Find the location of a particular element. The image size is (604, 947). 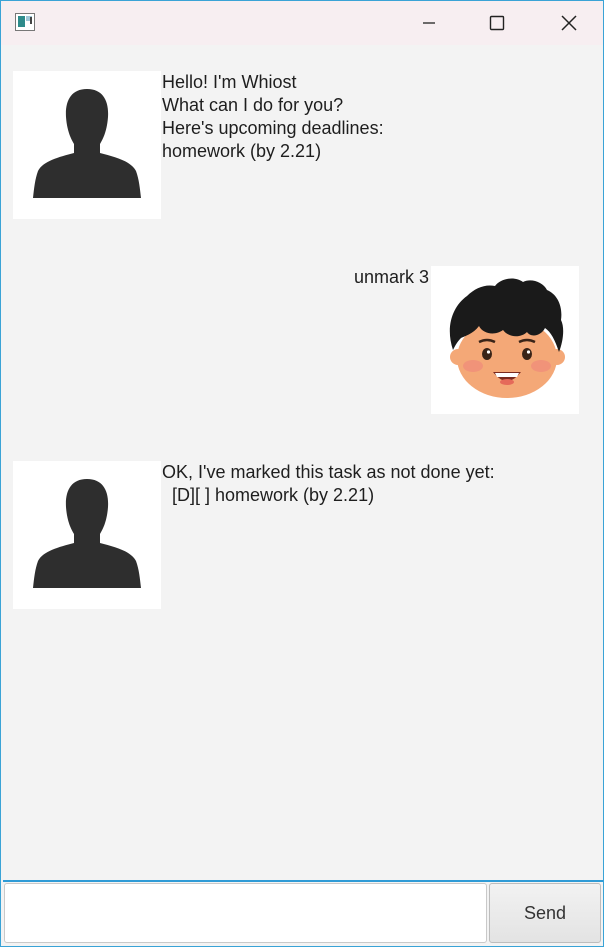

user-avatar-boy-icon is located at coordinates (507, 338).